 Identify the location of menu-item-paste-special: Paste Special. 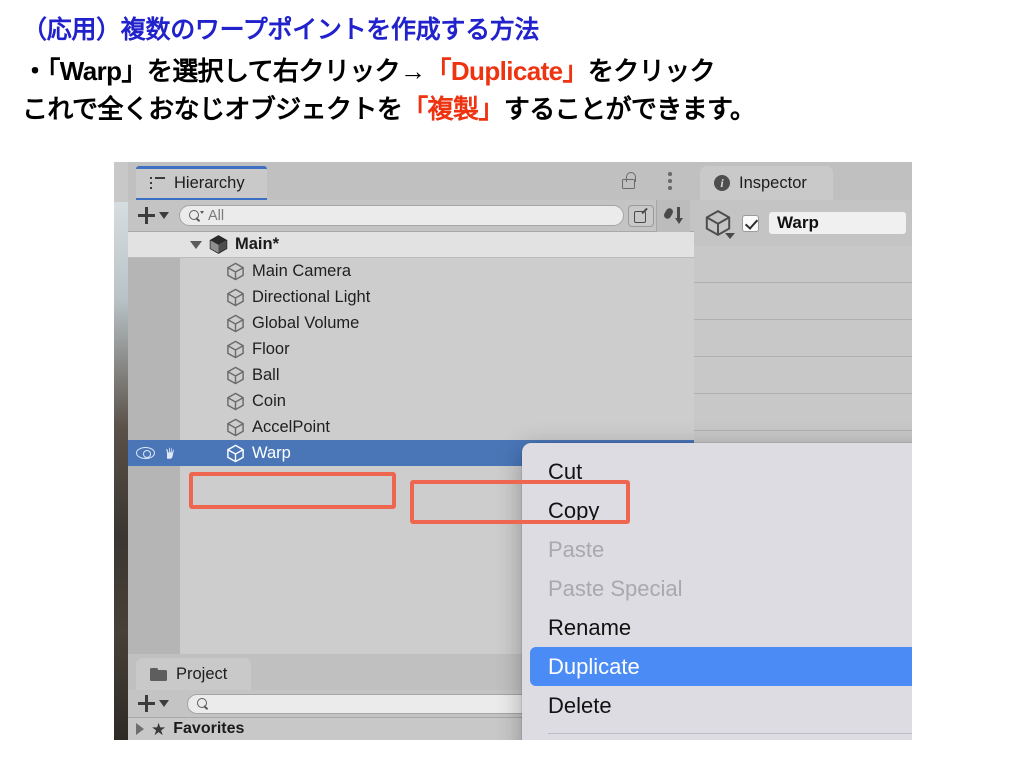
(717, 588).